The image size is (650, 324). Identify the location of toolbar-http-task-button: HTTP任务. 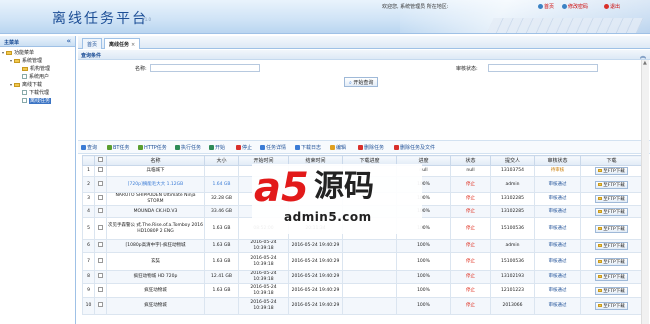
(152, 147).